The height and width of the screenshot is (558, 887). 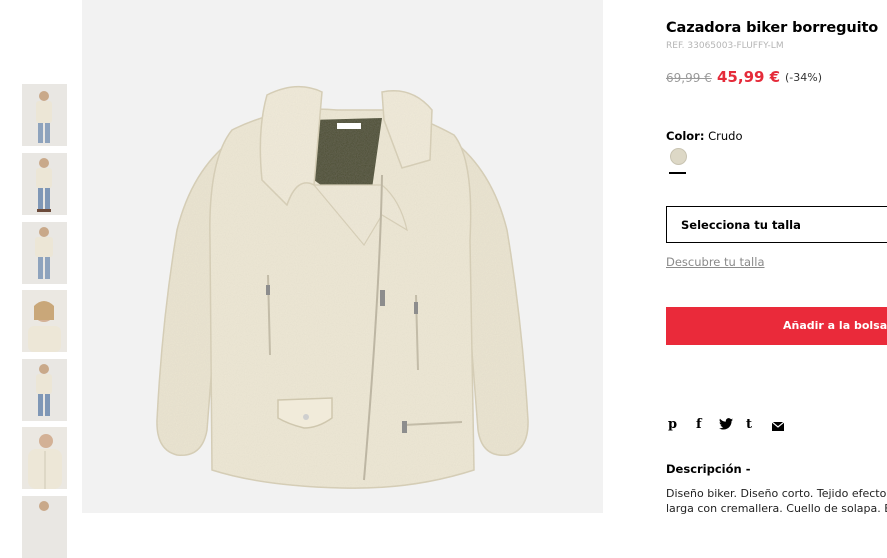 I want to click on discount-badge: (-34%), so click(x=804, y=77).